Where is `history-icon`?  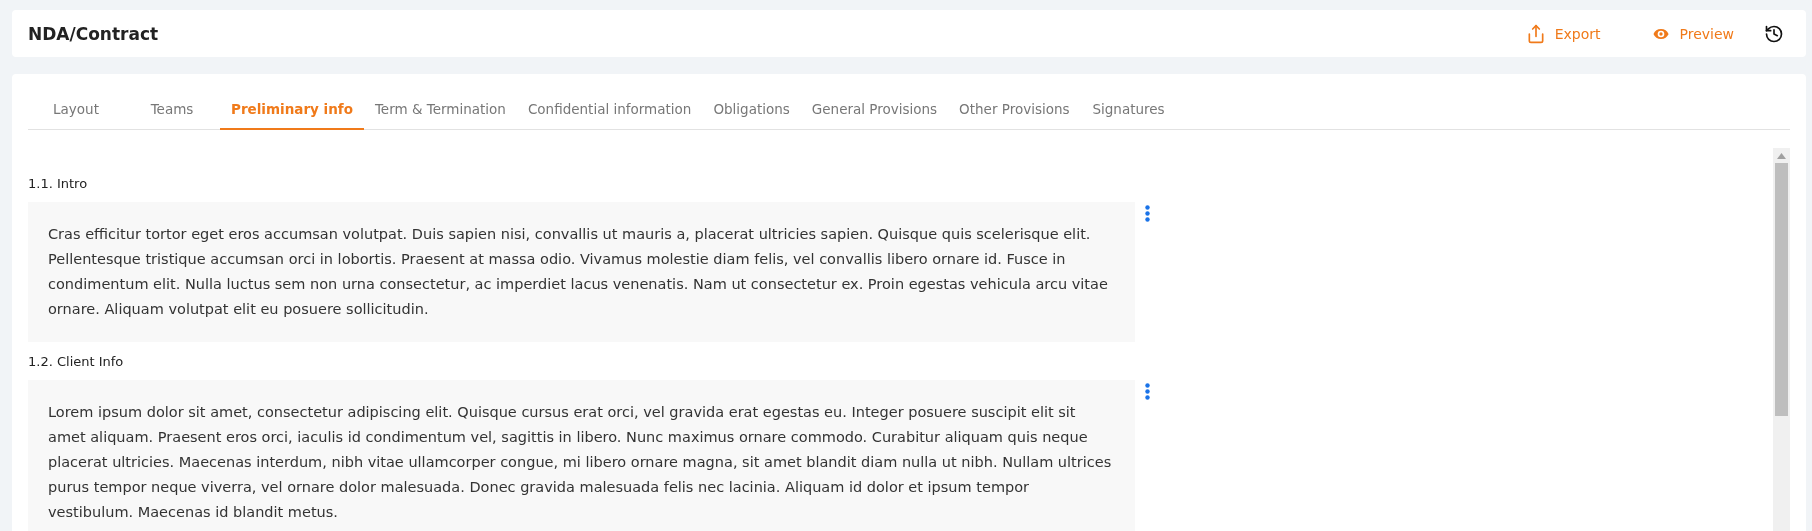
history-icon is located at coordinates (1774, 33).